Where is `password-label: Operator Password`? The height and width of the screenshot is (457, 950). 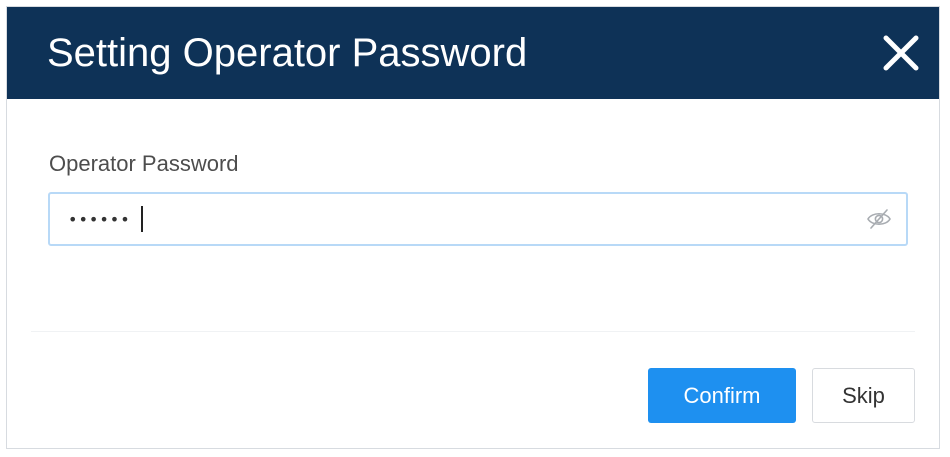 password-label: Operator Password is located at coordinates (144, 163).